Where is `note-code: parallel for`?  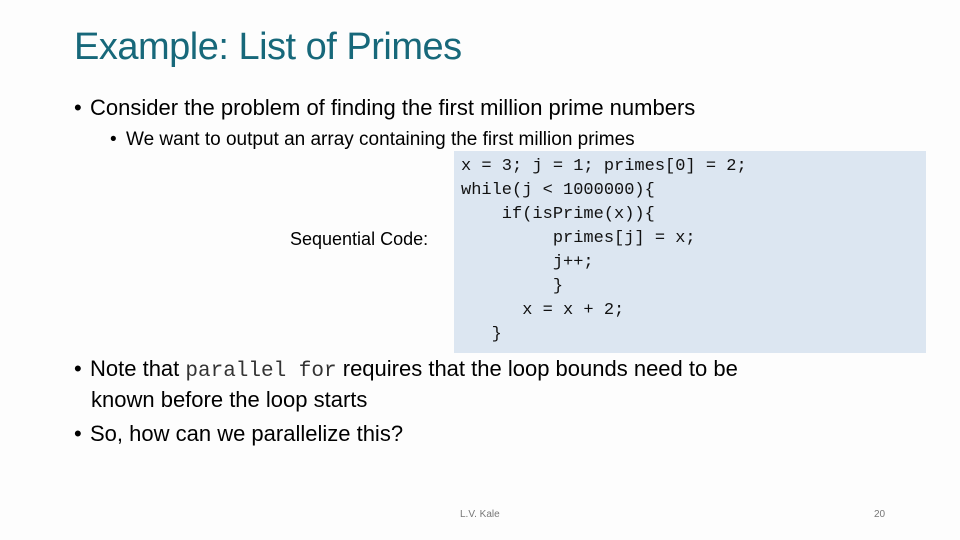 note-code: parallel for is located at coordinates (261, 371).